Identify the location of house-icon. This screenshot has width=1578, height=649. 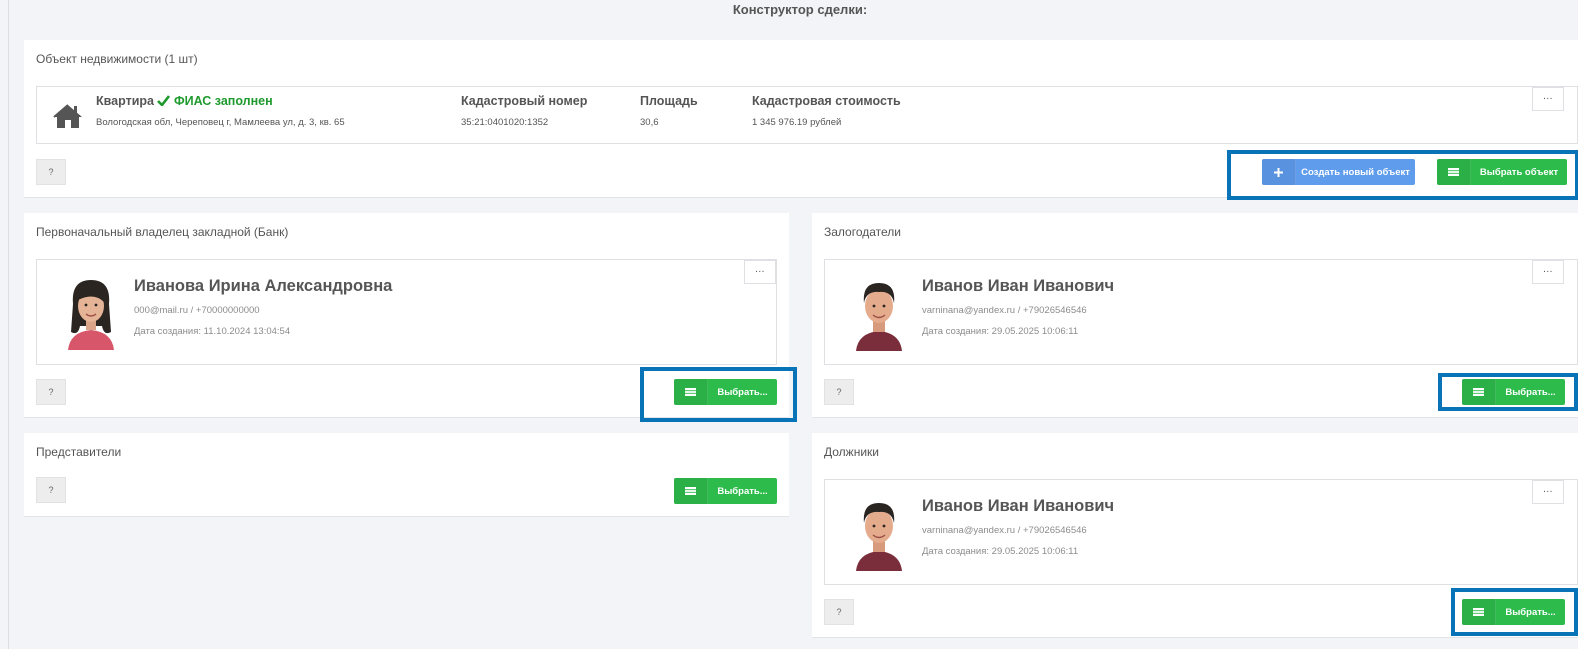
(67, 116).